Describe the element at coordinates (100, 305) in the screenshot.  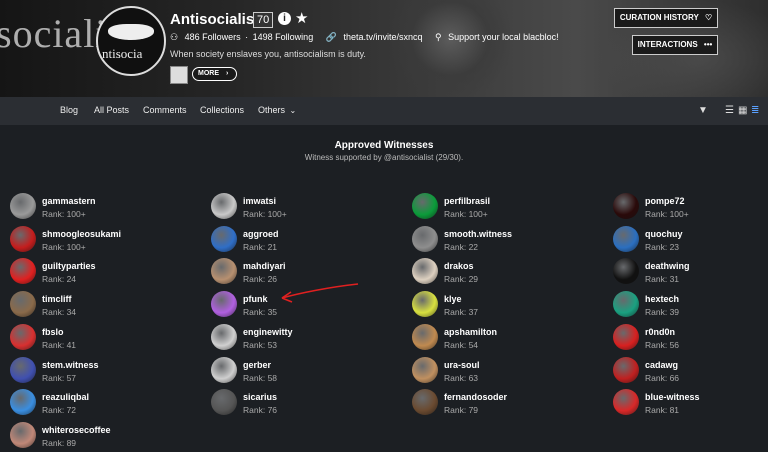
I see `witness-item: timcliff Rank: 34` at that location.